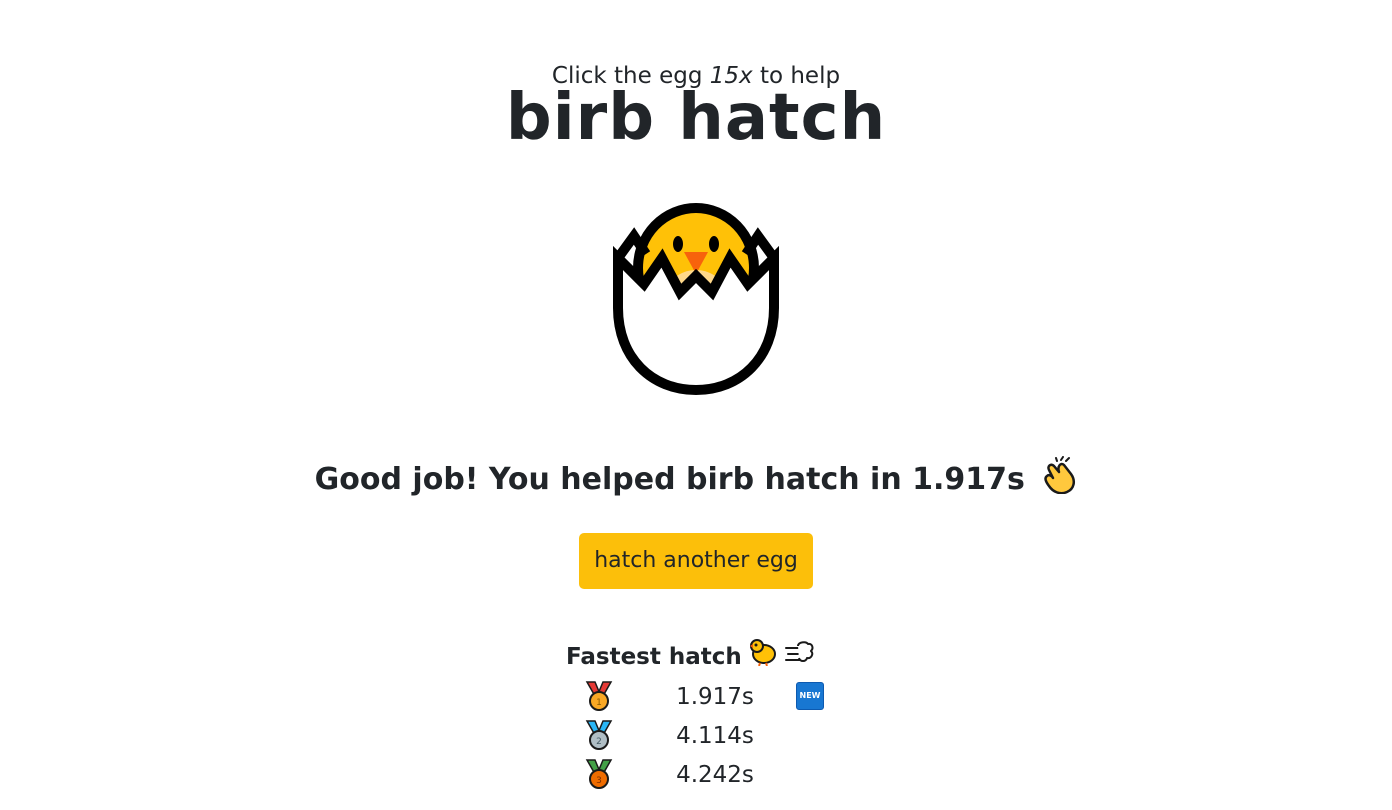 The image size is (1392, 810). I want to click on svg-text: 2, so click(599, 742).